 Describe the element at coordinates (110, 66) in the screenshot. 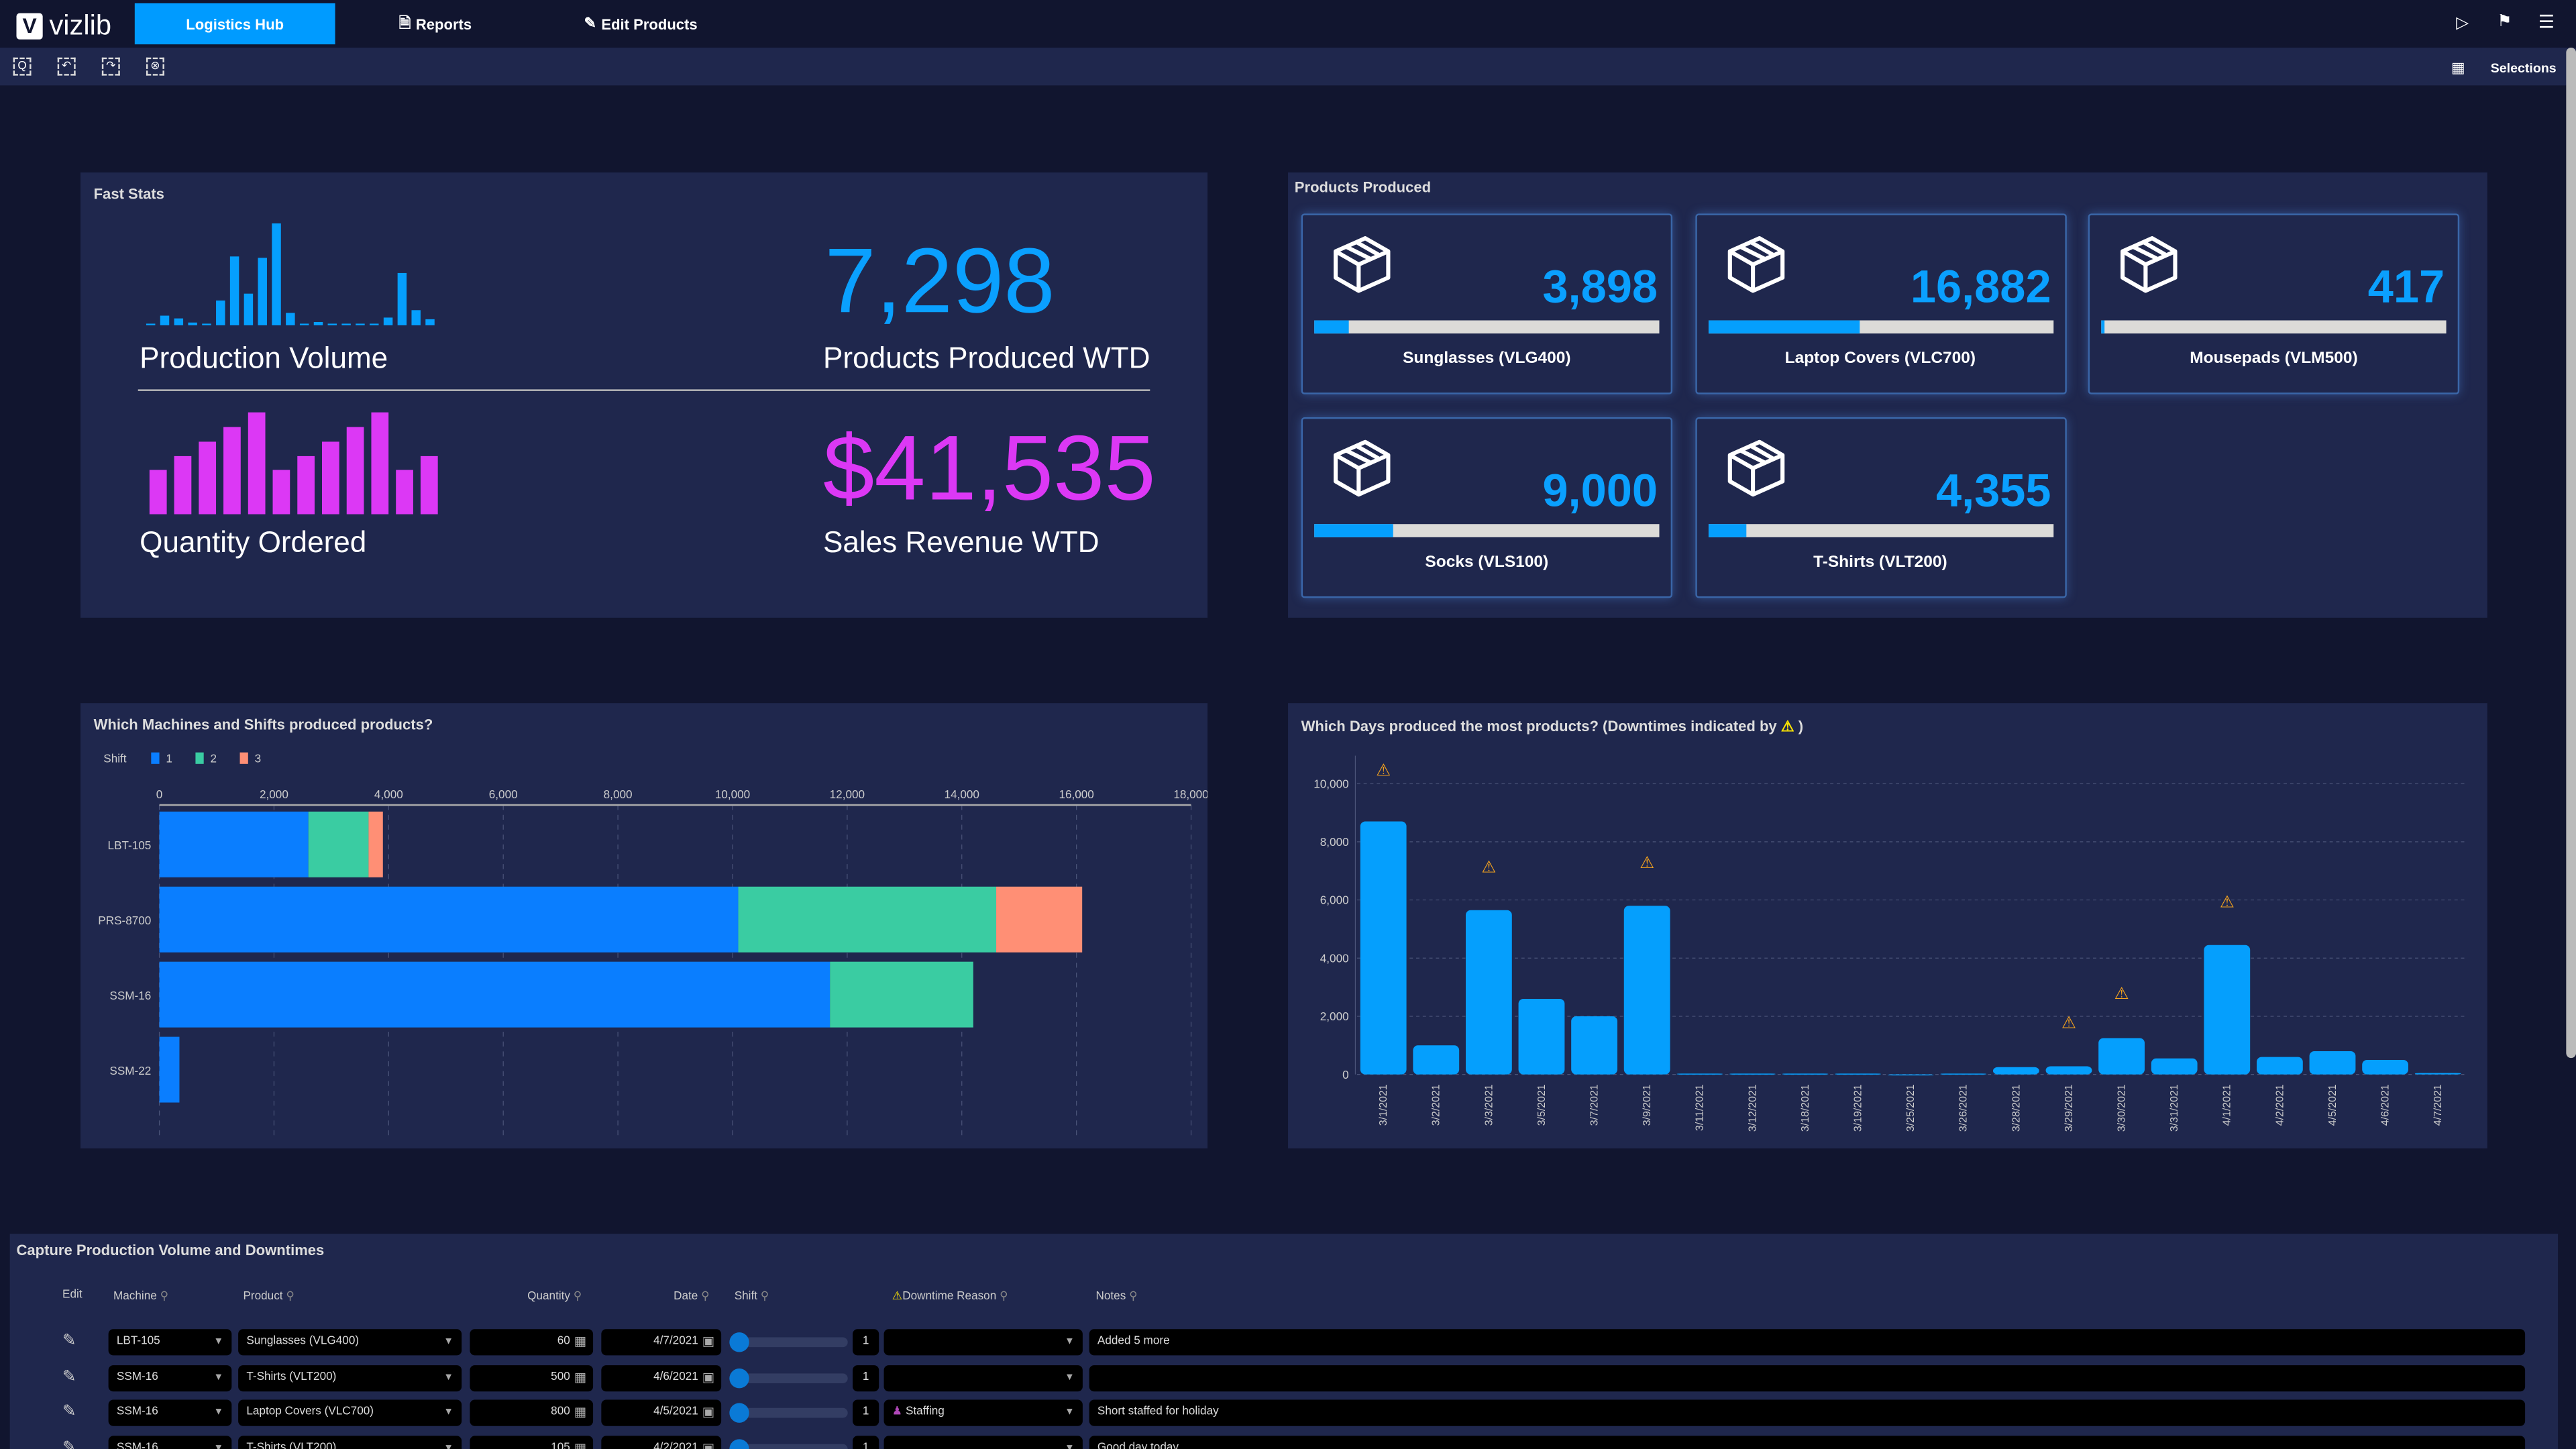

I see `step-forward-icon: ↷` at that location.